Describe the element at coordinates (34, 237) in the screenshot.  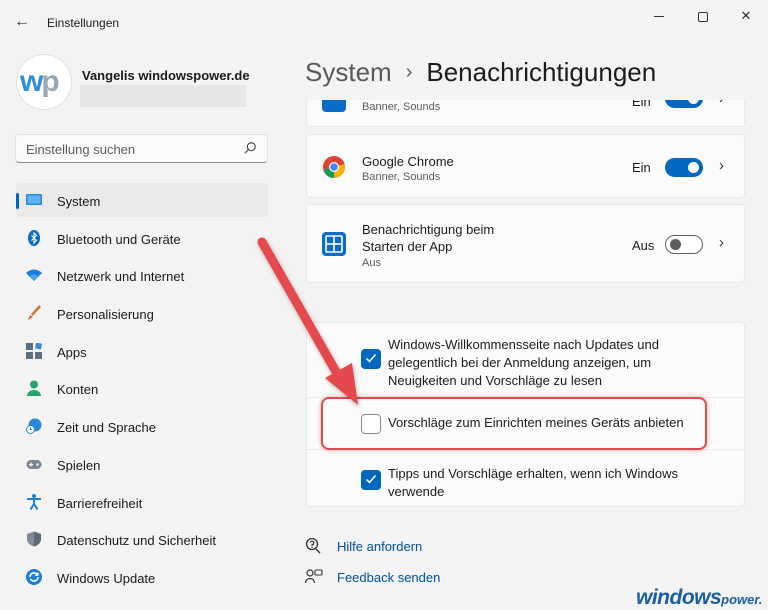
I see `bluetooth-icon` at that location.